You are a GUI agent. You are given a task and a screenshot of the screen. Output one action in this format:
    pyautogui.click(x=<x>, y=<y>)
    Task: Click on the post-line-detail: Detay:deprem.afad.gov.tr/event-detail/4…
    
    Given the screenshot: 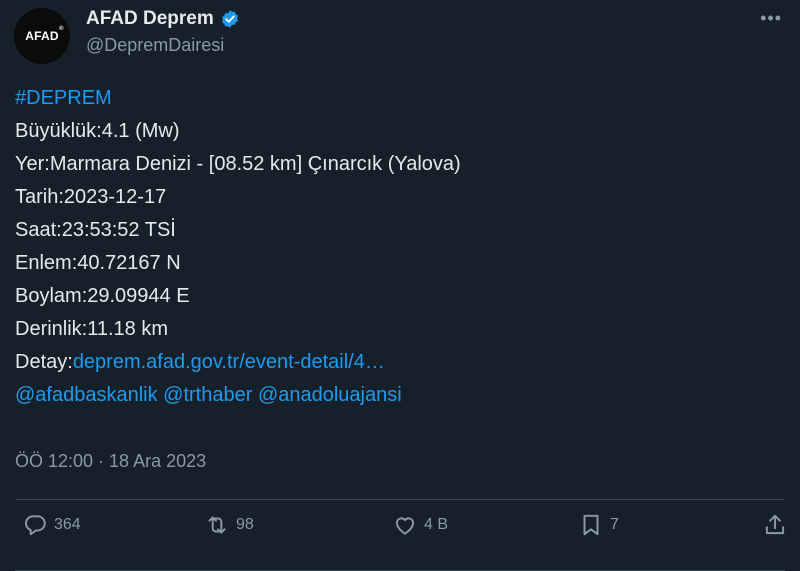 What is the action you would take?
    pyautogui.click(x=238, y=362)
    